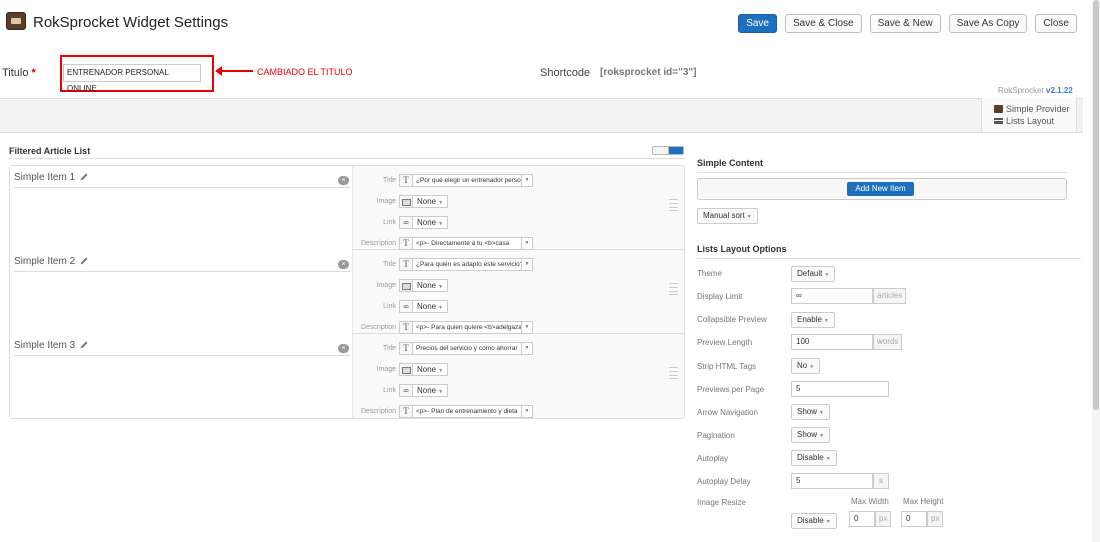 The height and width of the screenshot is (542, 1100). Describe the element at coordinates (914, 519) in the screenshot. I see `max-height-input: 0` at that location.